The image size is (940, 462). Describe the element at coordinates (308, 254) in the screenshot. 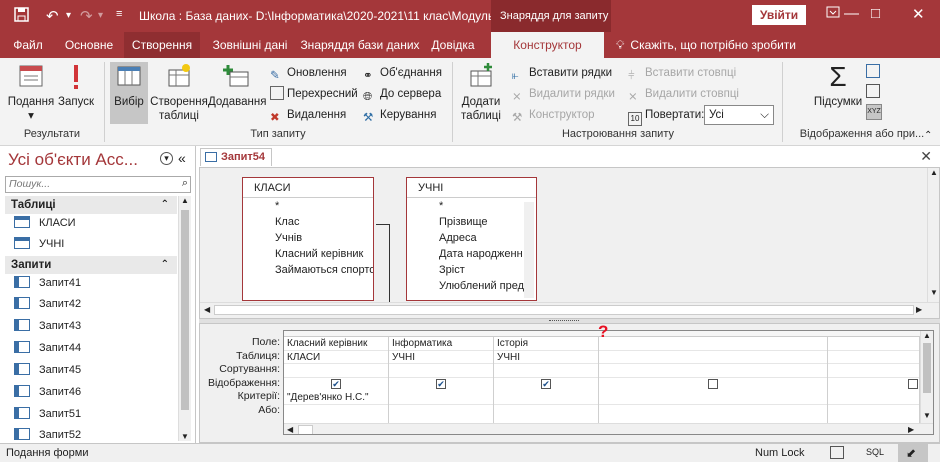

I see `field-item: Класний керівник` at that location.